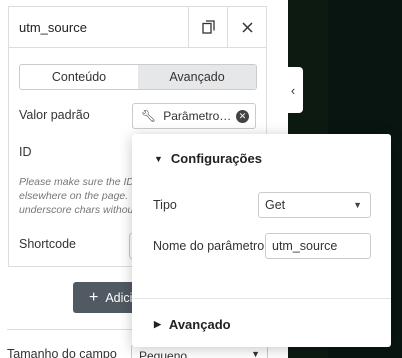  I want to click on plus-icon: +, so click(94, 297).